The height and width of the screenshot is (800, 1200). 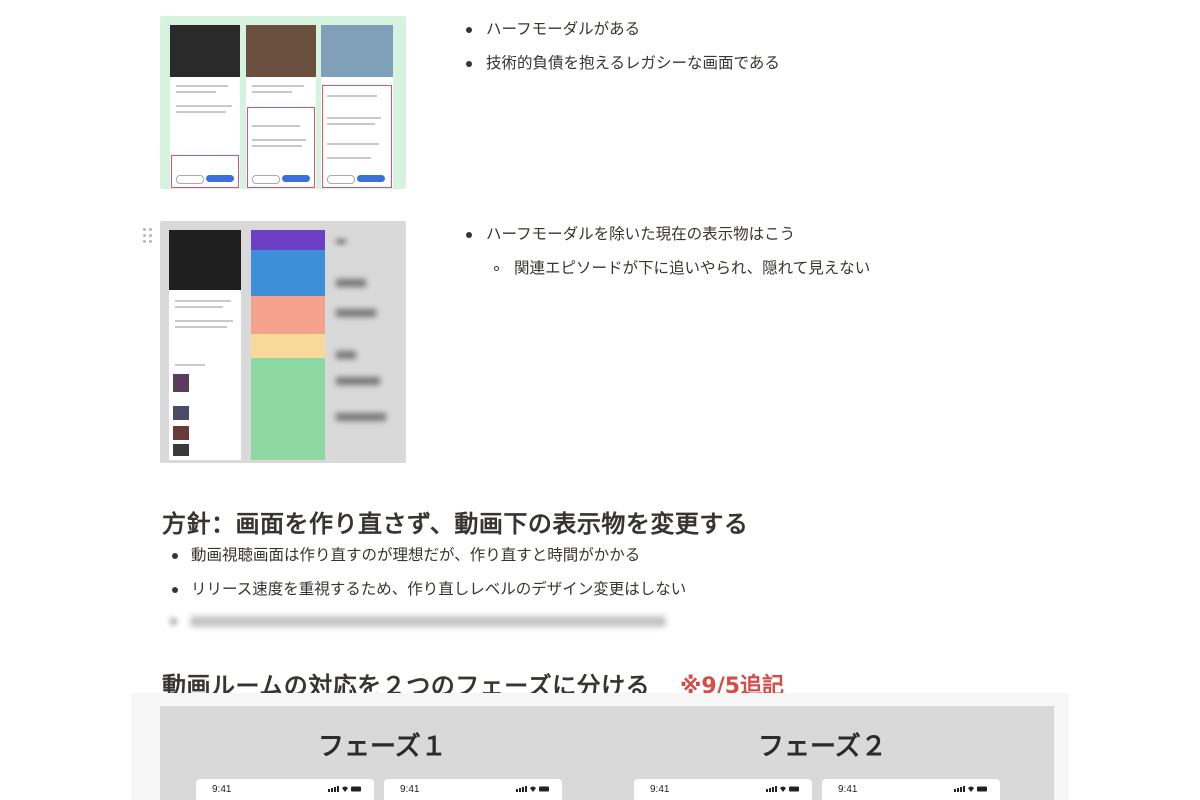 What do you see at coordinates (367, 335) in the screenshot?
I see `blurred-annotations` at bounding box center [367, 335].